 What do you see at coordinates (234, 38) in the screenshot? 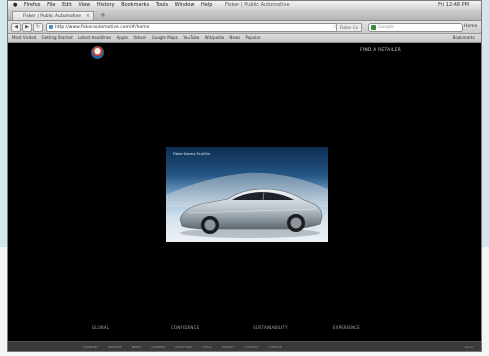
I see `bookmark-item: News` at bounding box center [234, 38].